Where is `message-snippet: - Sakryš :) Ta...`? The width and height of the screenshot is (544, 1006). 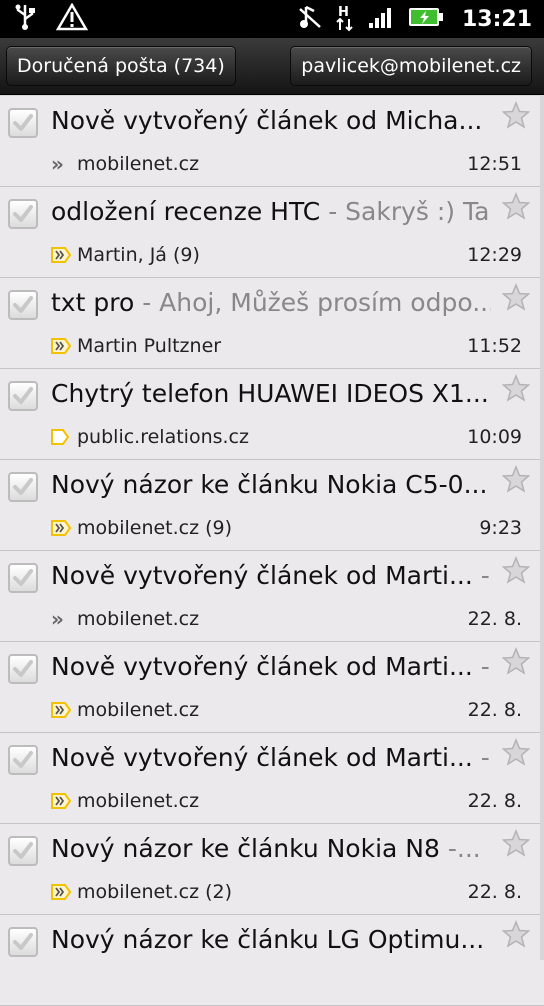 message-snippet: - Sakryš :) Ta... is located at coordinates (409, 211).